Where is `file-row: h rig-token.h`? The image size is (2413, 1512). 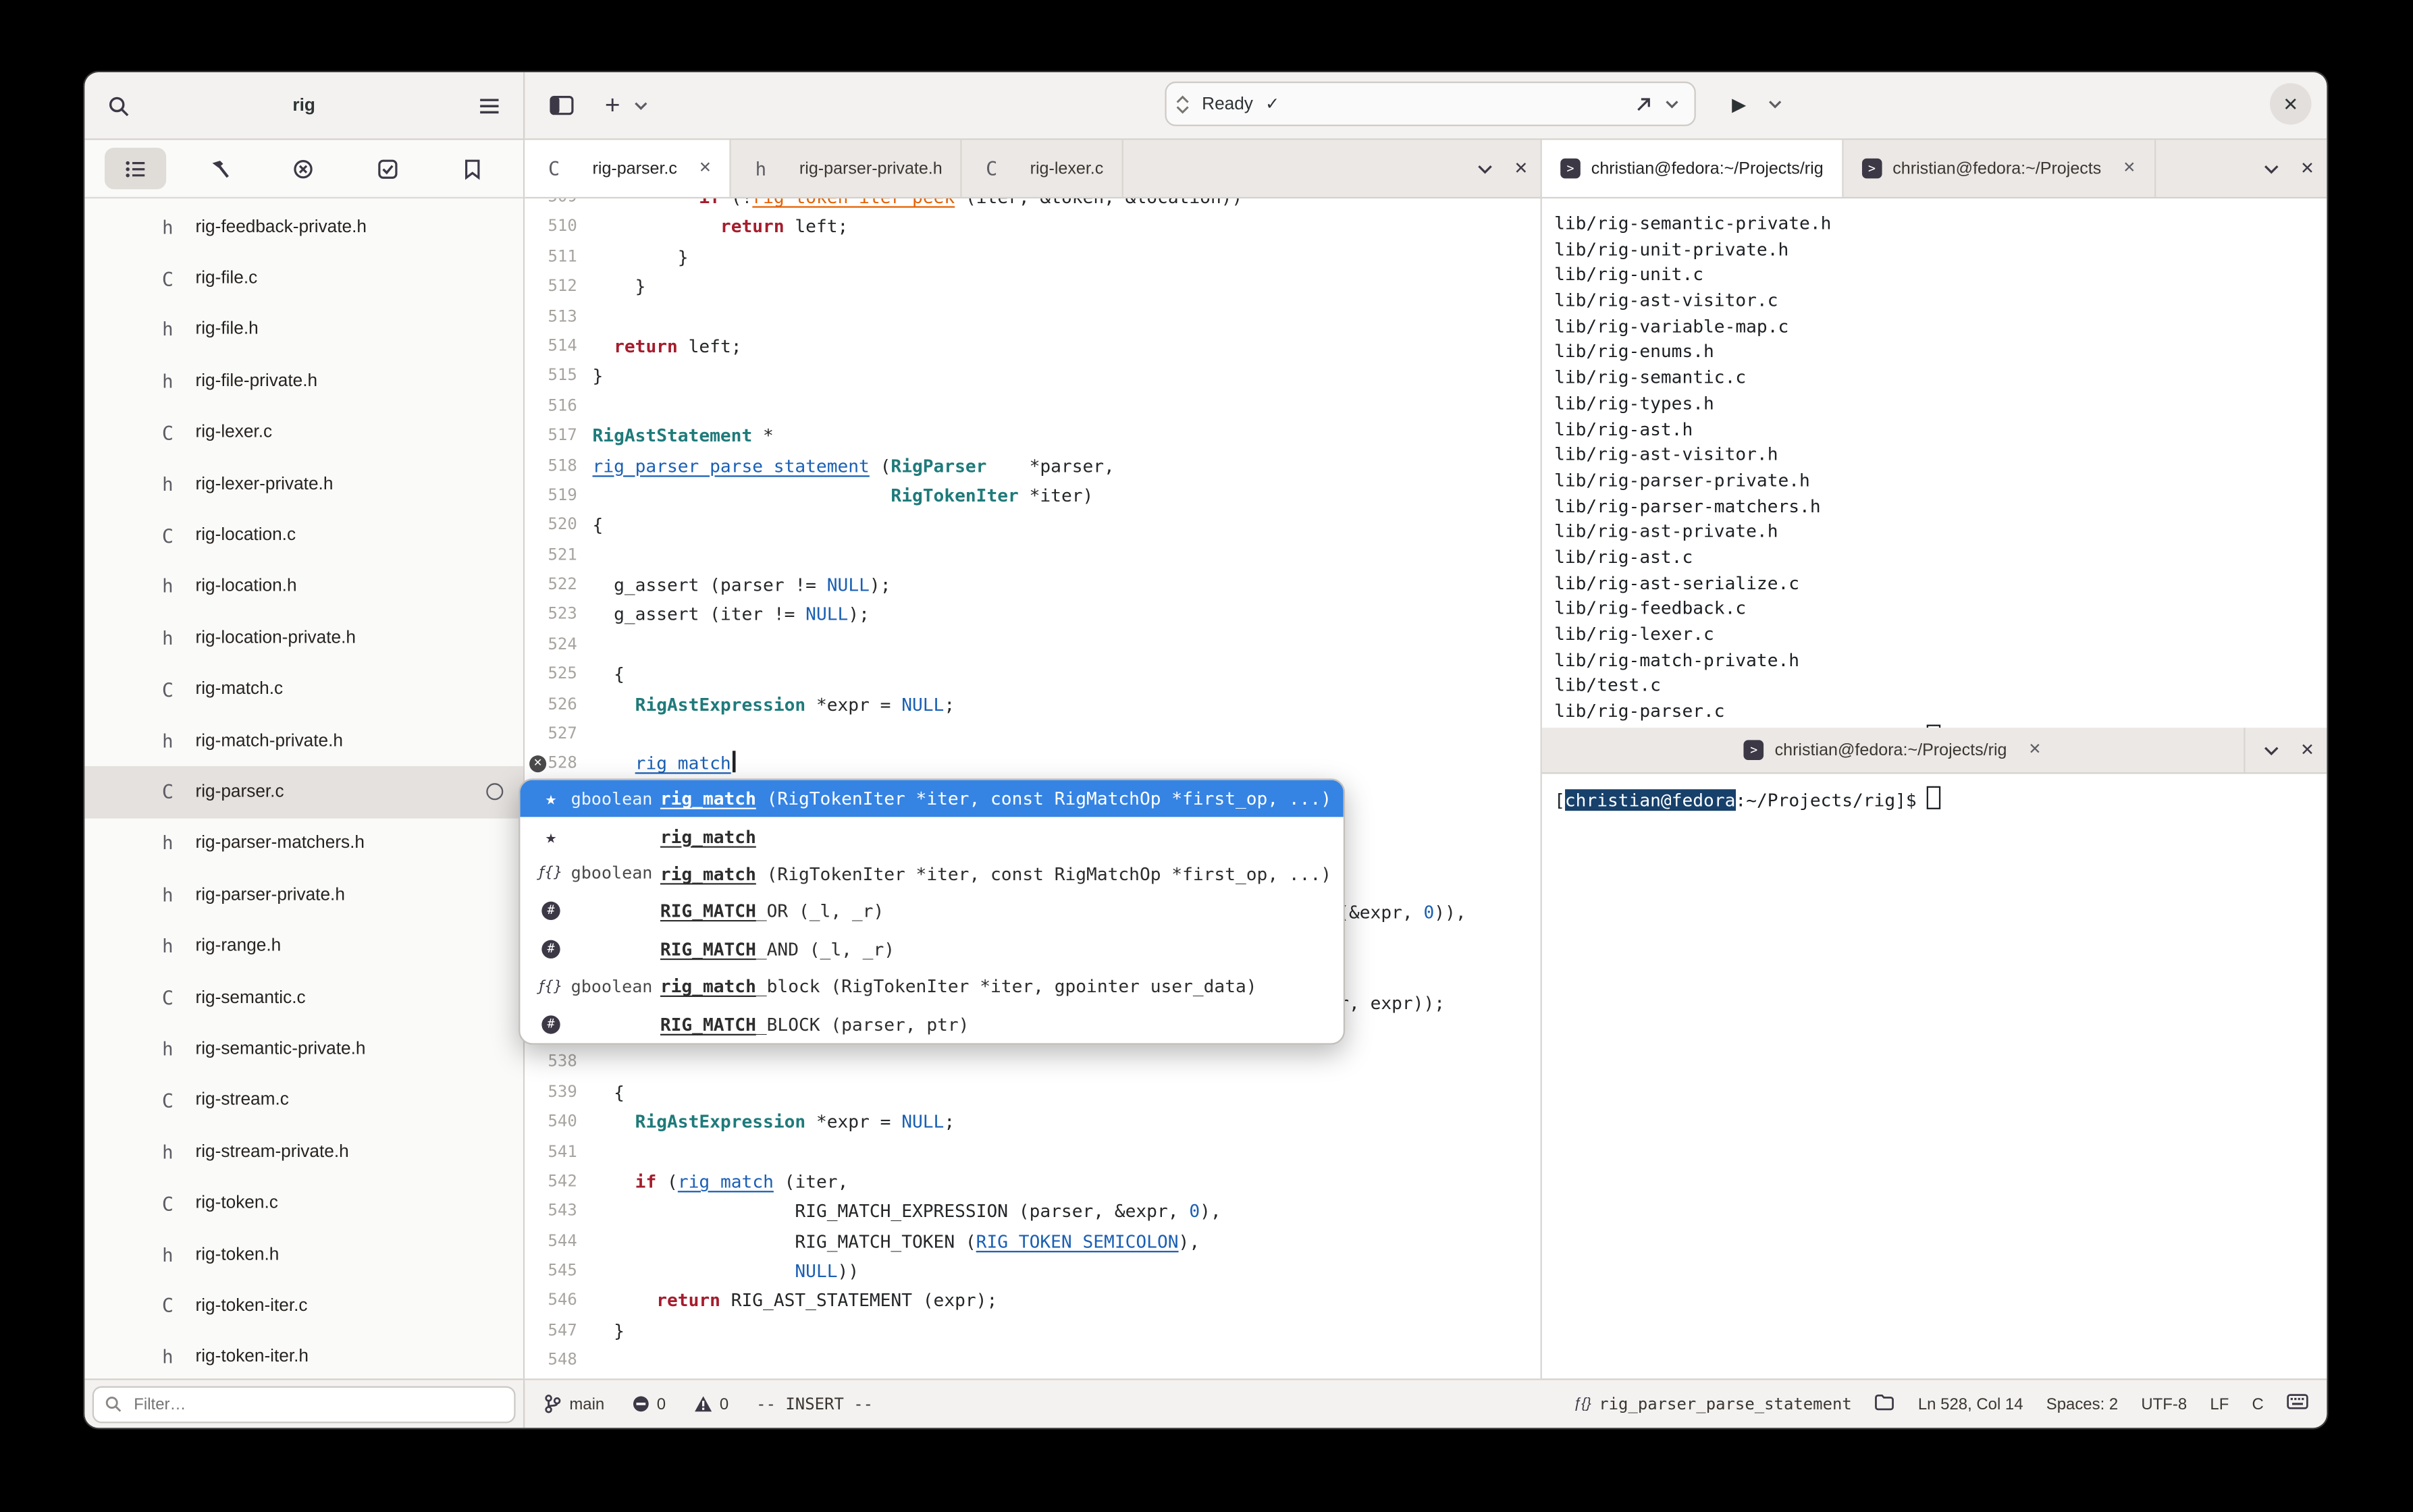
file-row: h rig-token.h is located at coordinates (303, 1254).